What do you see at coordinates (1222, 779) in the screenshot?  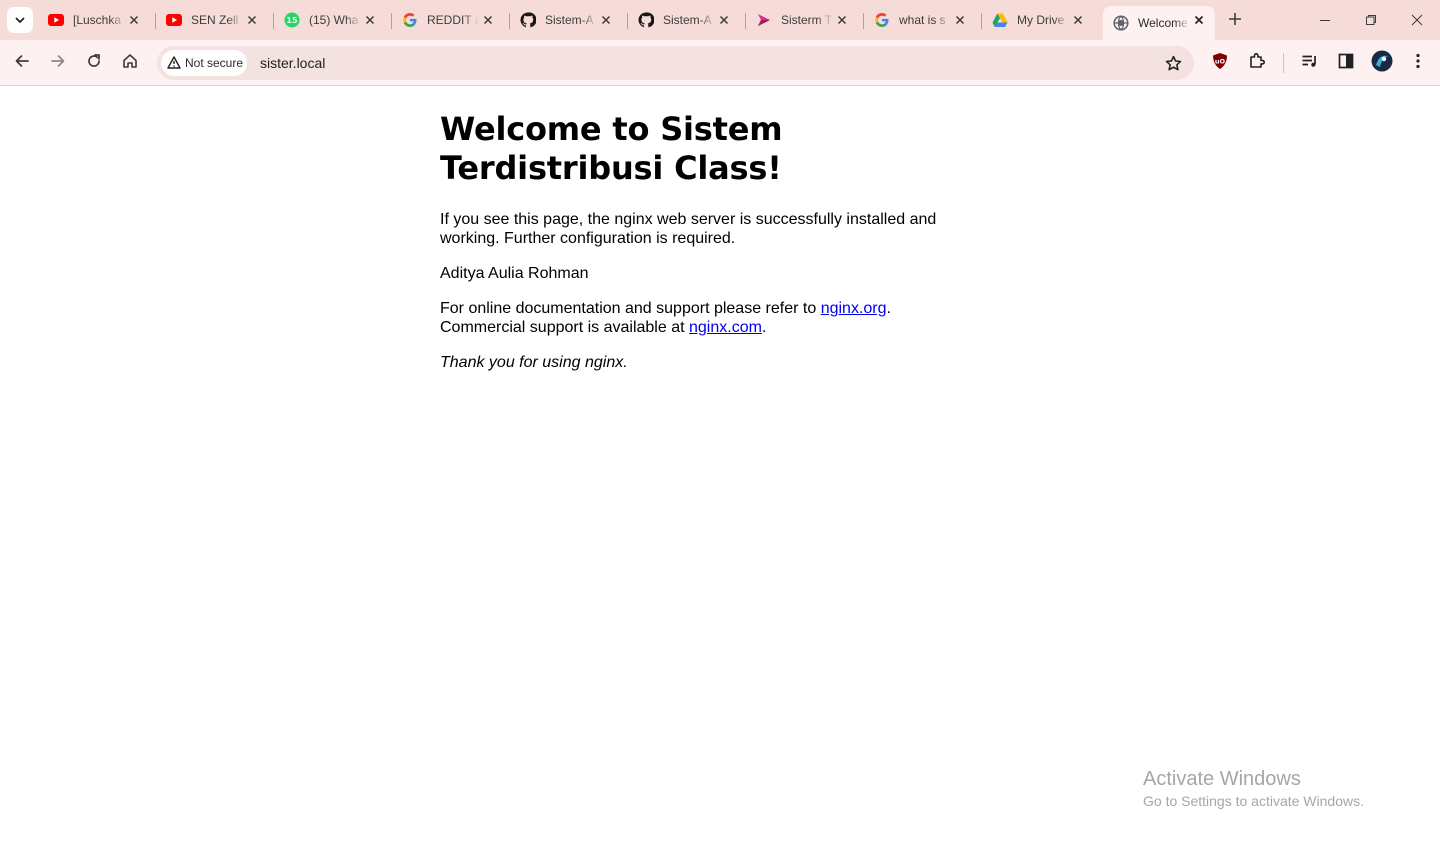 I see `watermark-title: Activate Windows` at bounding box center [1222, 779].